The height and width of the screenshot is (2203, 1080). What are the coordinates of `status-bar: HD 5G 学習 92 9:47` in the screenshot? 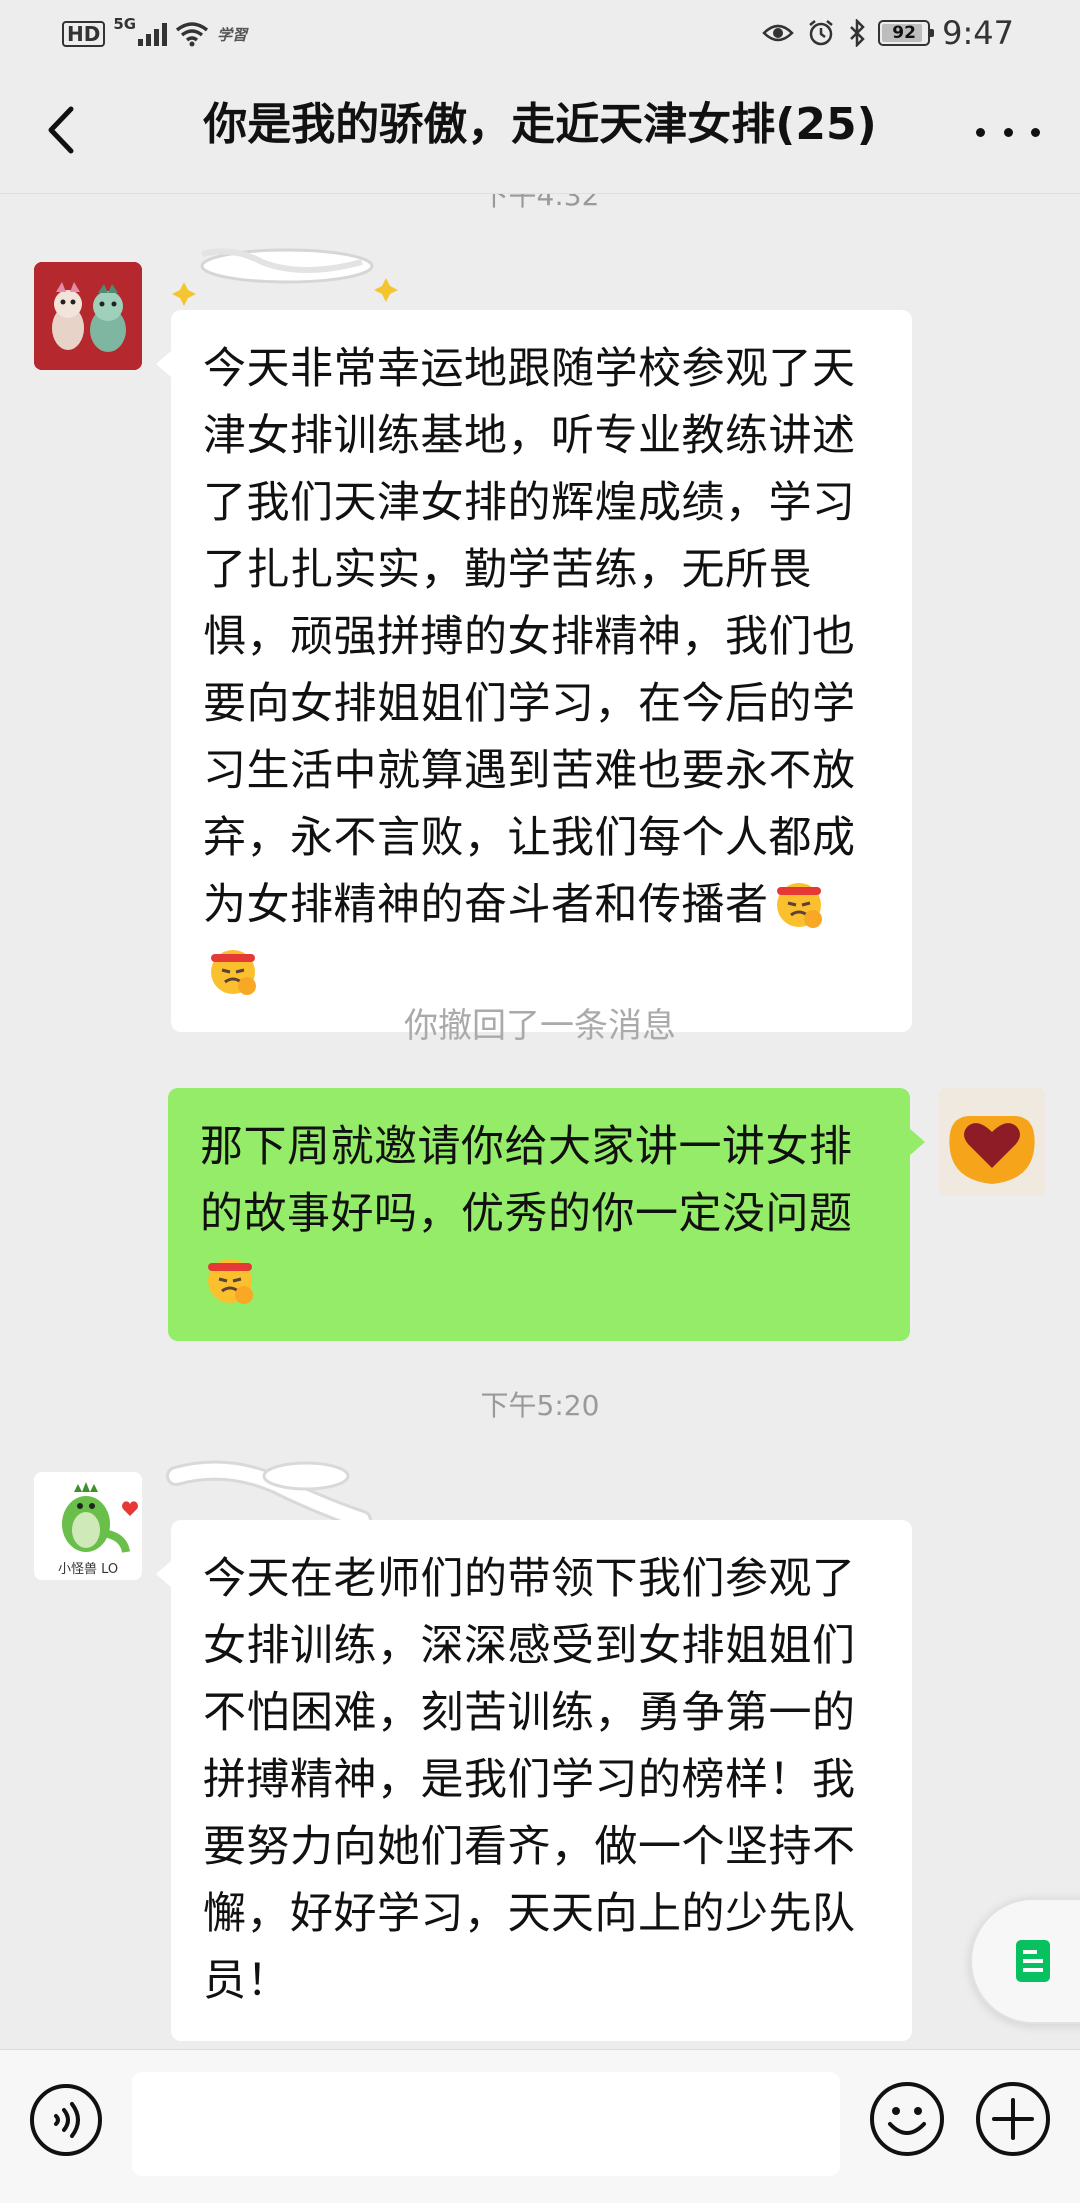 It's located at (540, 34).